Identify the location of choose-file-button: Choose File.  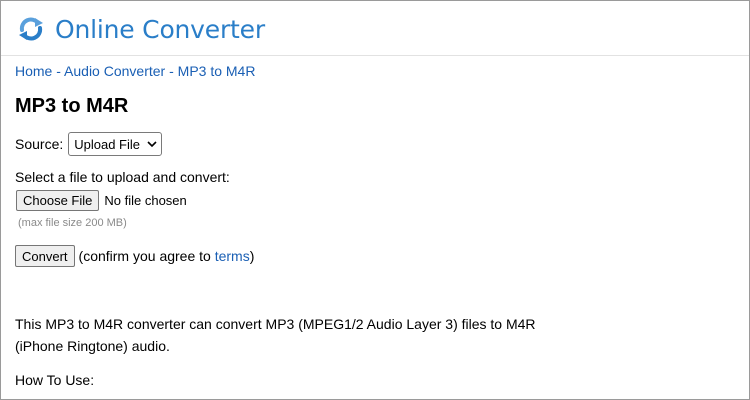
(58, 200).